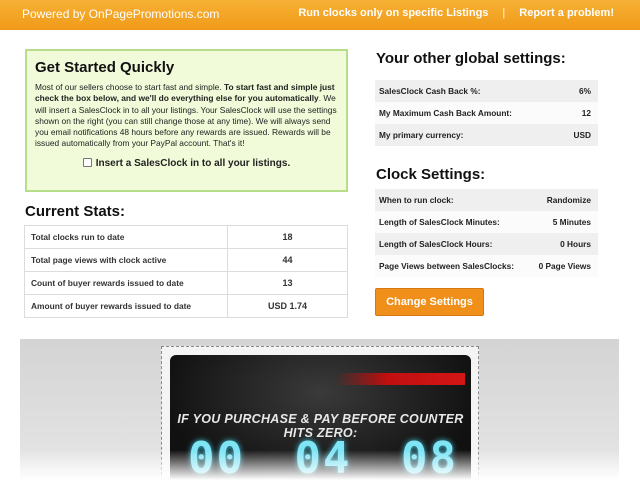 This screenshot has height=480, width=640. What do you see at coordinates (287, 237) in the screenshot?
I see `stat-value: 18` at bounding box center [287, 237].